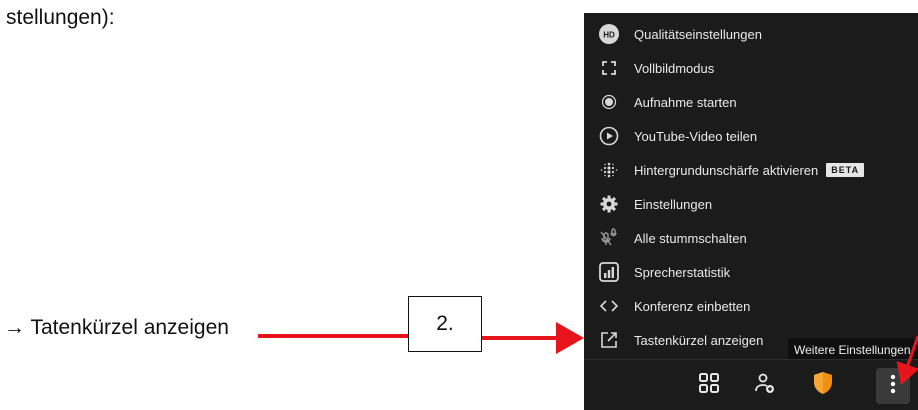 This screenshot has width=918, height=410. Describe the element at coordinates (907, 360) in the screenshot. I see `annotation-arrow-to-more-button` at that location.